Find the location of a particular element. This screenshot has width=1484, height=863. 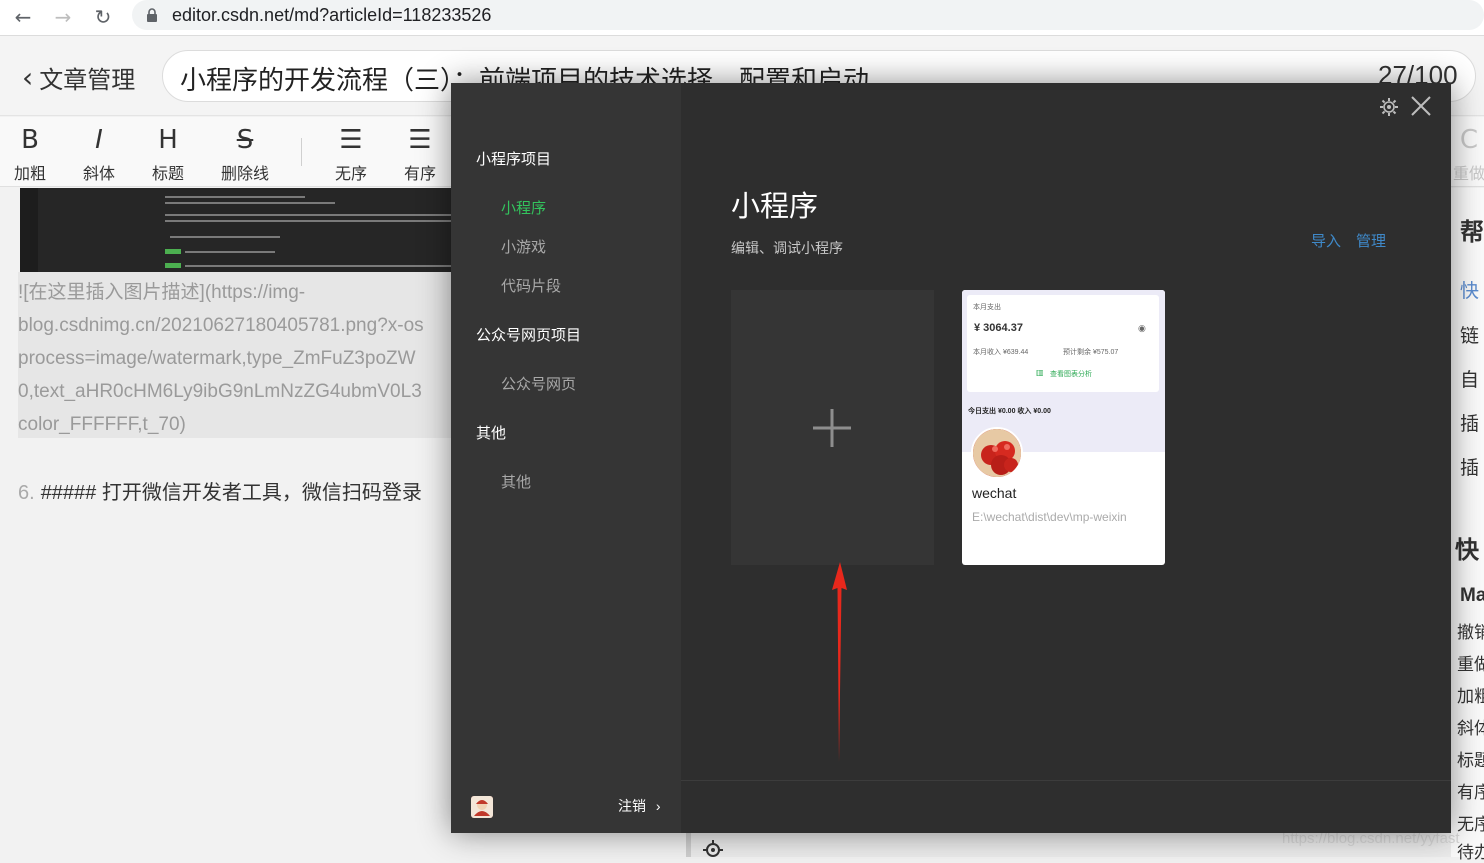

italic-button: I 斜体 is located at coordinates (99, 154).